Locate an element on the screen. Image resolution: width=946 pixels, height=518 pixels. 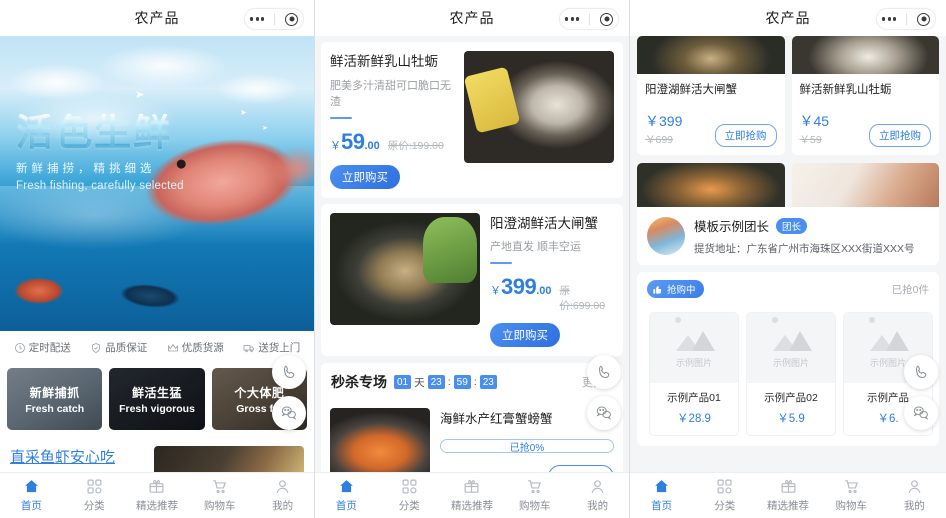
section-link-label: 直采鱼虾安心吃 is located at coordinates (62, 456).